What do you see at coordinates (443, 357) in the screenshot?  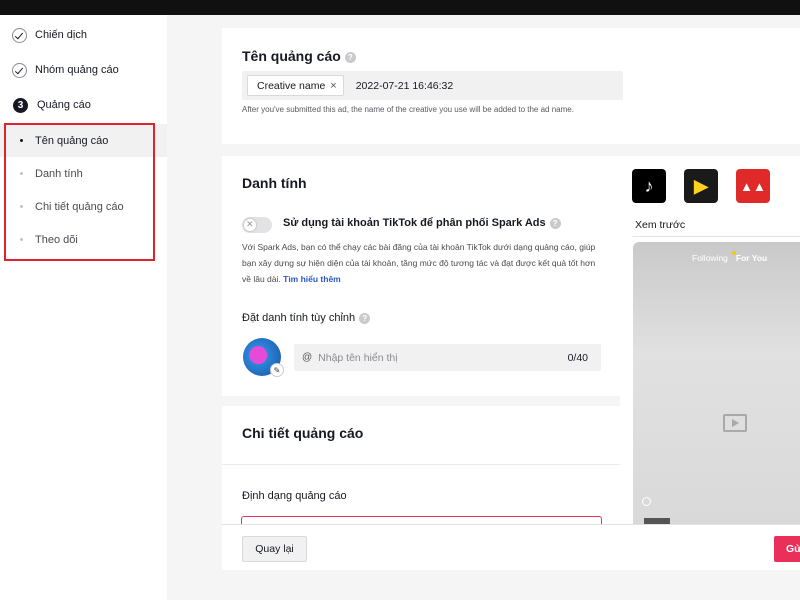 I see `display-name-input` at bounding box center [443, 357].